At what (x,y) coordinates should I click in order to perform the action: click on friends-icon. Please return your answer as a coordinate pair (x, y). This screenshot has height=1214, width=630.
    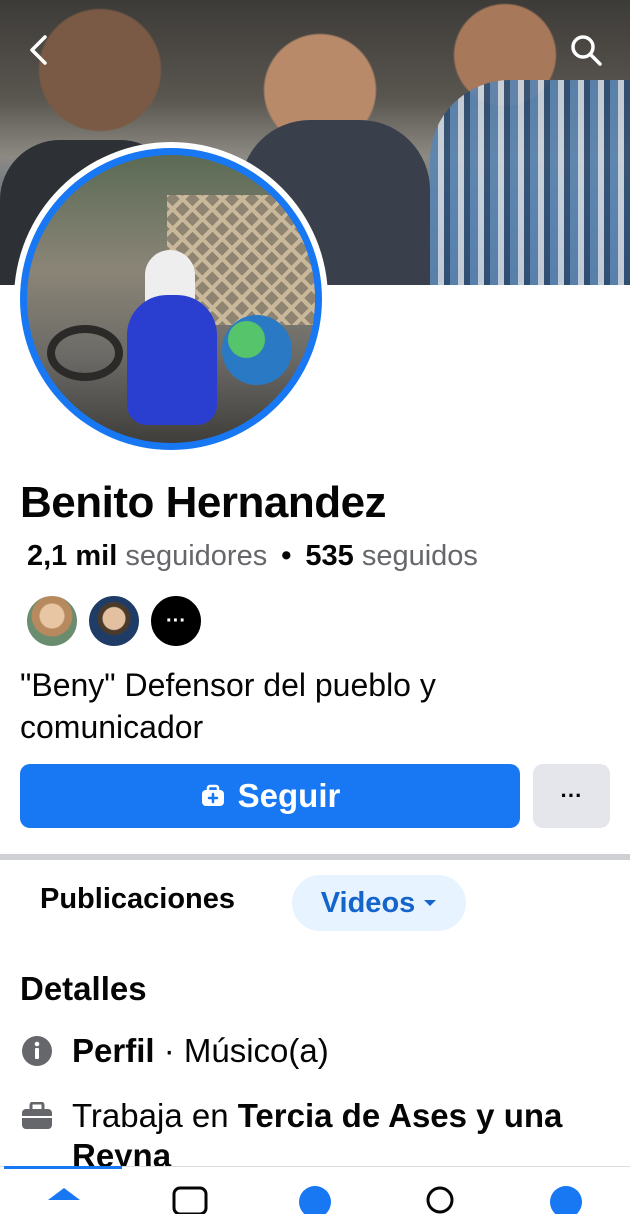
    Looking at the image, I should click on (315, 1199).